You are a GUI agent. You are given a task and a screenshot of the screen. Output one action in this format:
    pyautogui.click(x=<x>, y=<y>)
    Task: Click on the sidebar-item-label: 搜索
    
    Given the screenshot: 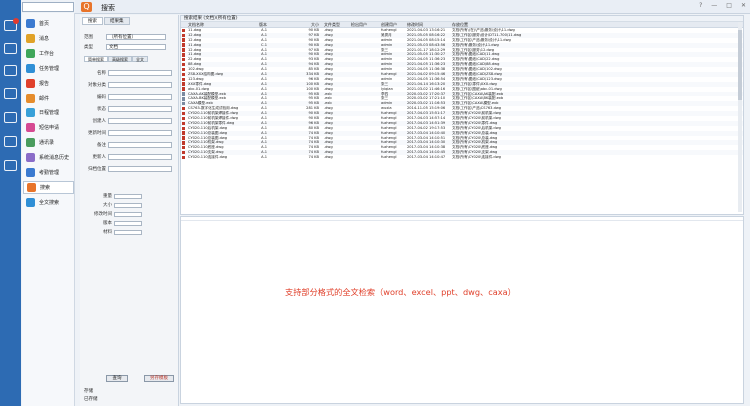 What is the action you would take?
    pyautogui.click(x=45, y=187)
    